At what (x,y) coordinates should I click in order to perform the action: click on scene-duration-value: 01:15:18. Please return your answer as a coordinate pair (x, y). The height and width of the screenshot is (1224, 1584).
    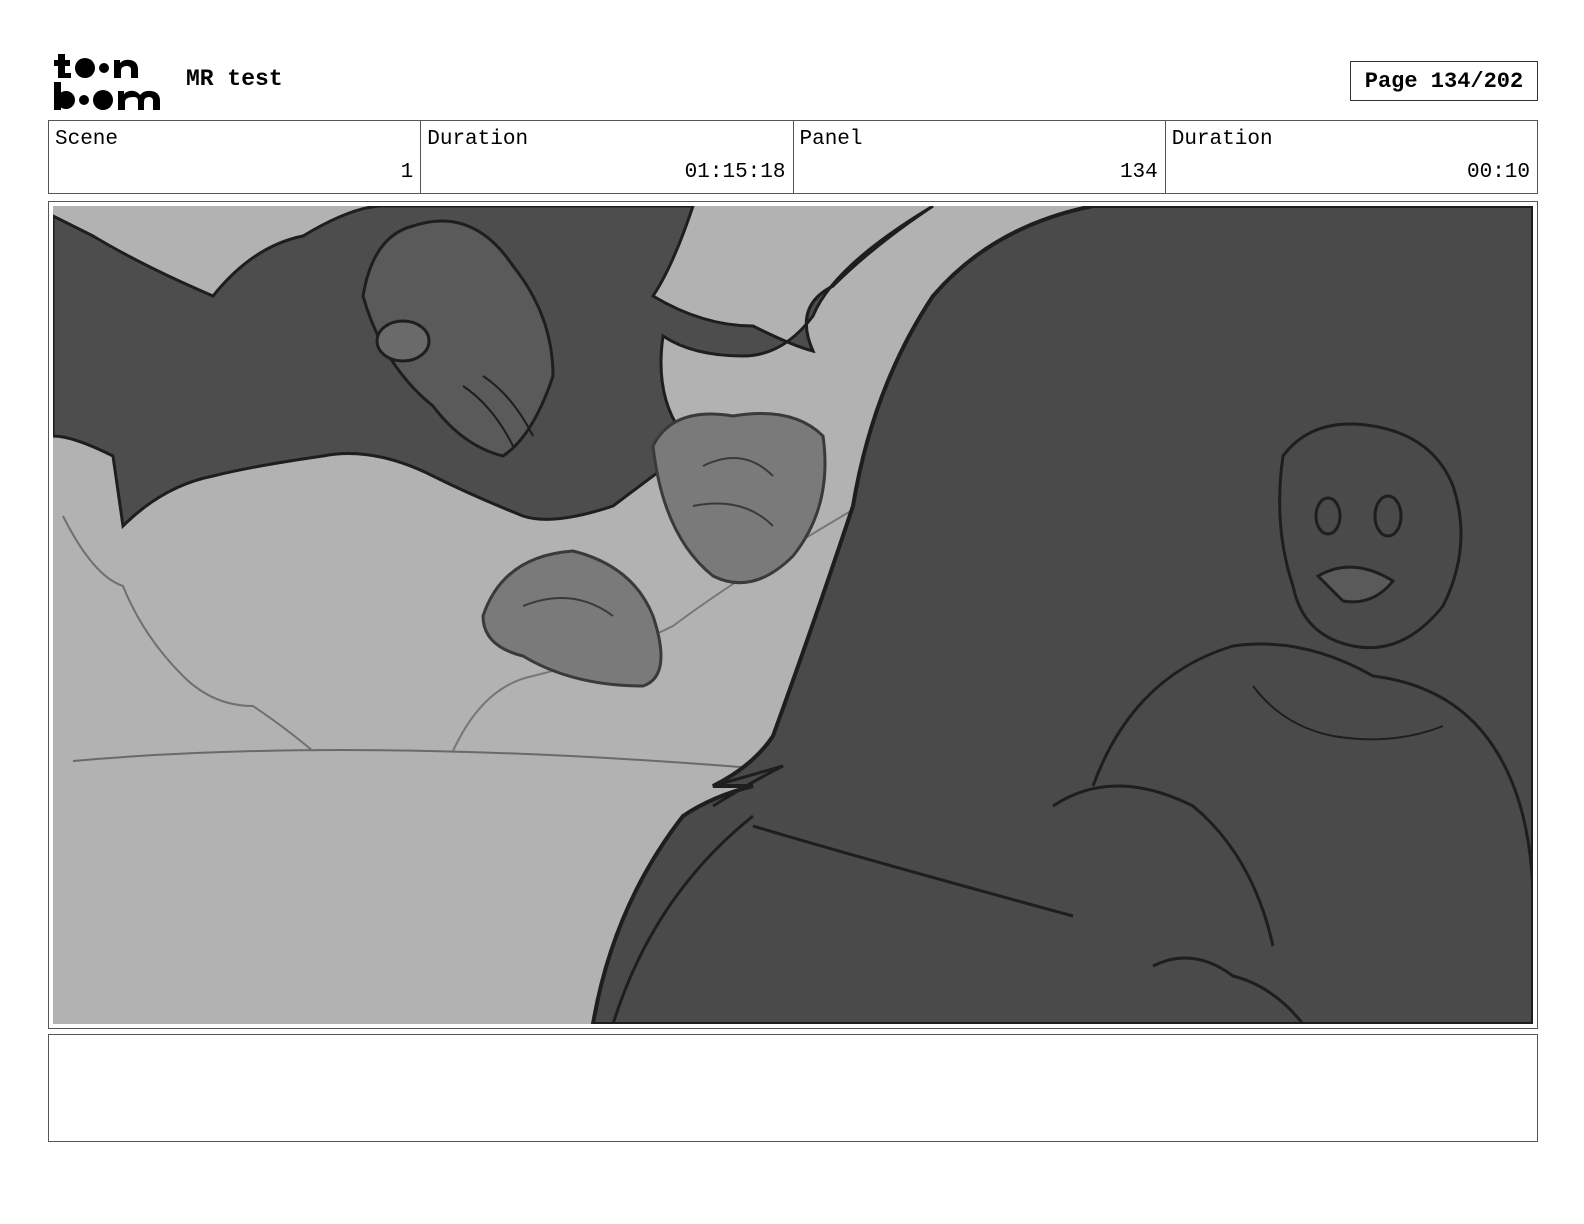
    Looking at the image, I should click on (735, 172).